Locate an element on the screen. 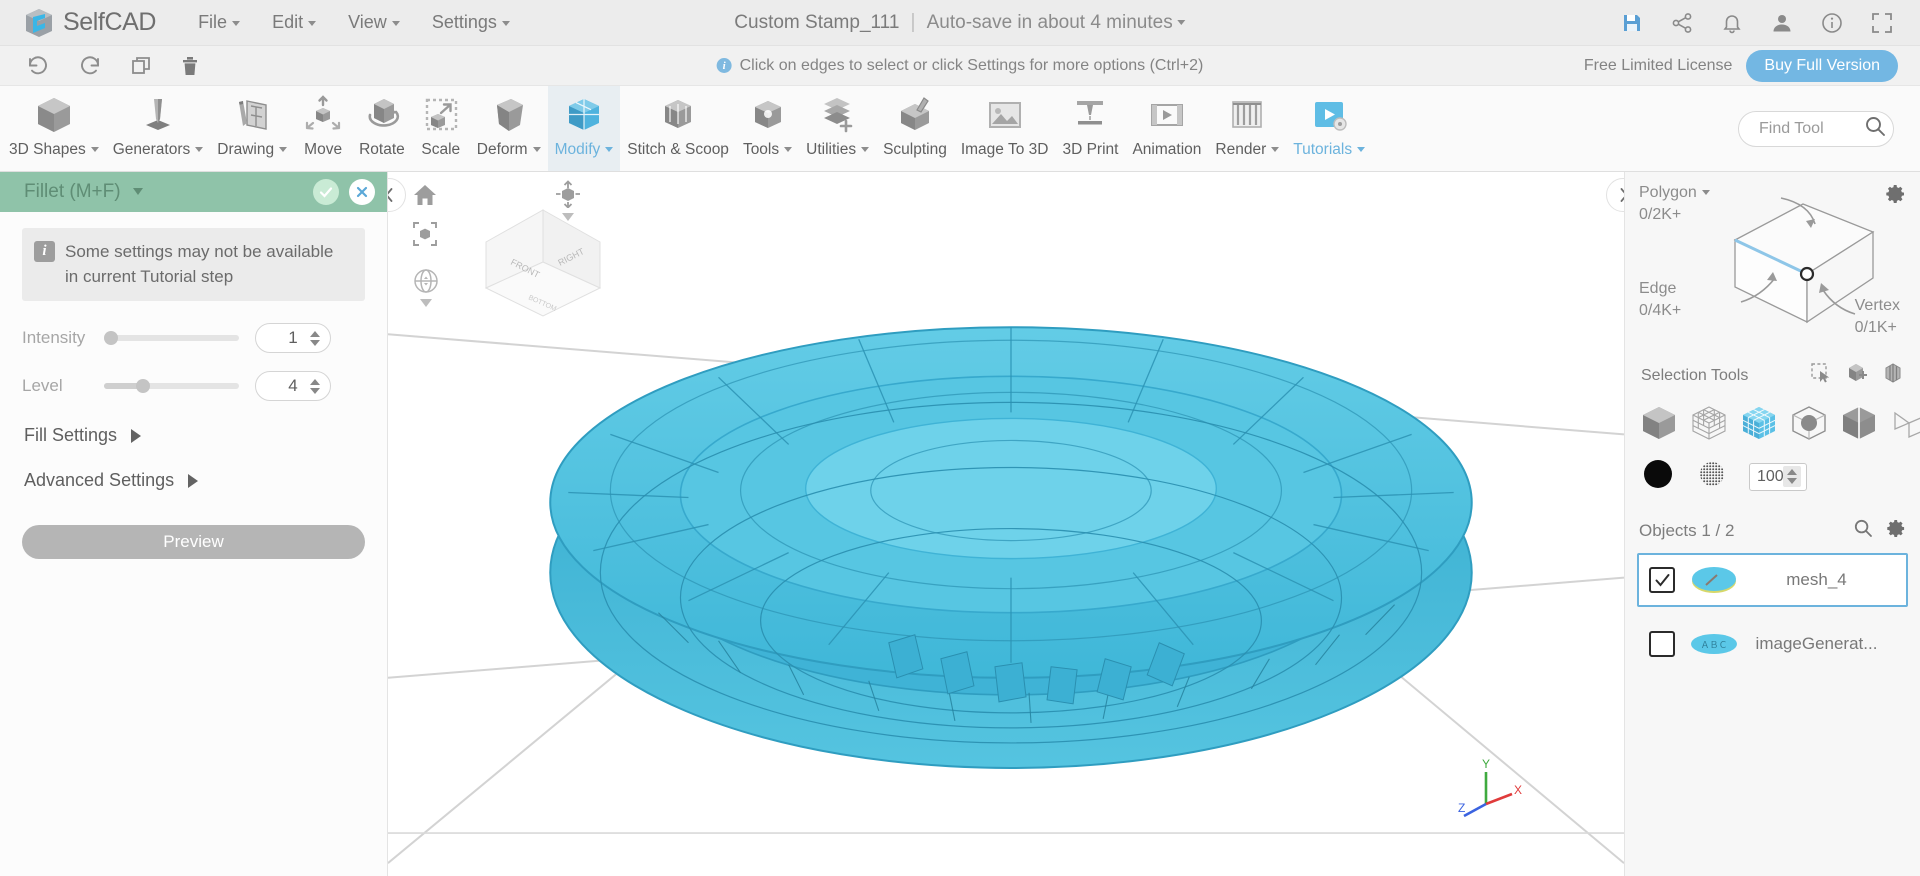  ribbon-item-move: Move is located at coordinates (323, 128).